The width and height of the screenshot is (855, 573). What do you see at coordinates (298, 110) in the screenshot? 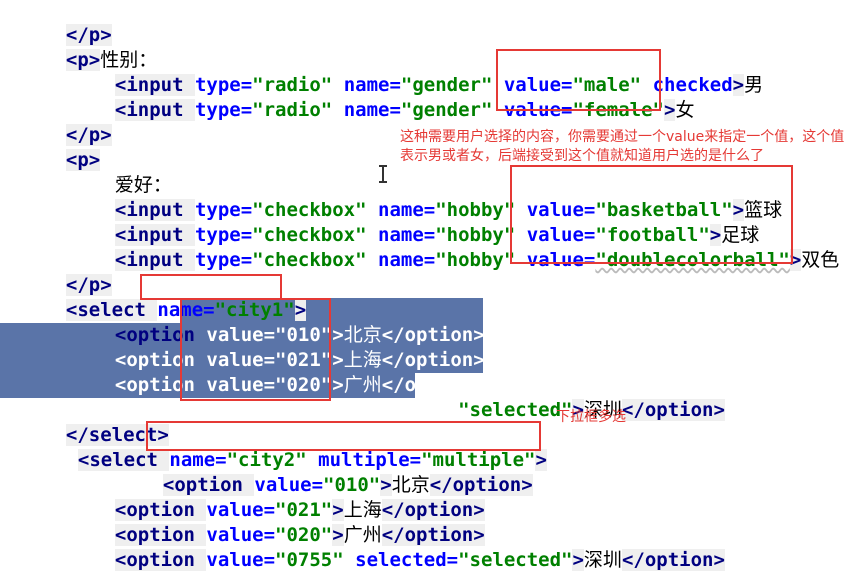
I see `attr-value: "radio"` at bounding box center [298, 110].